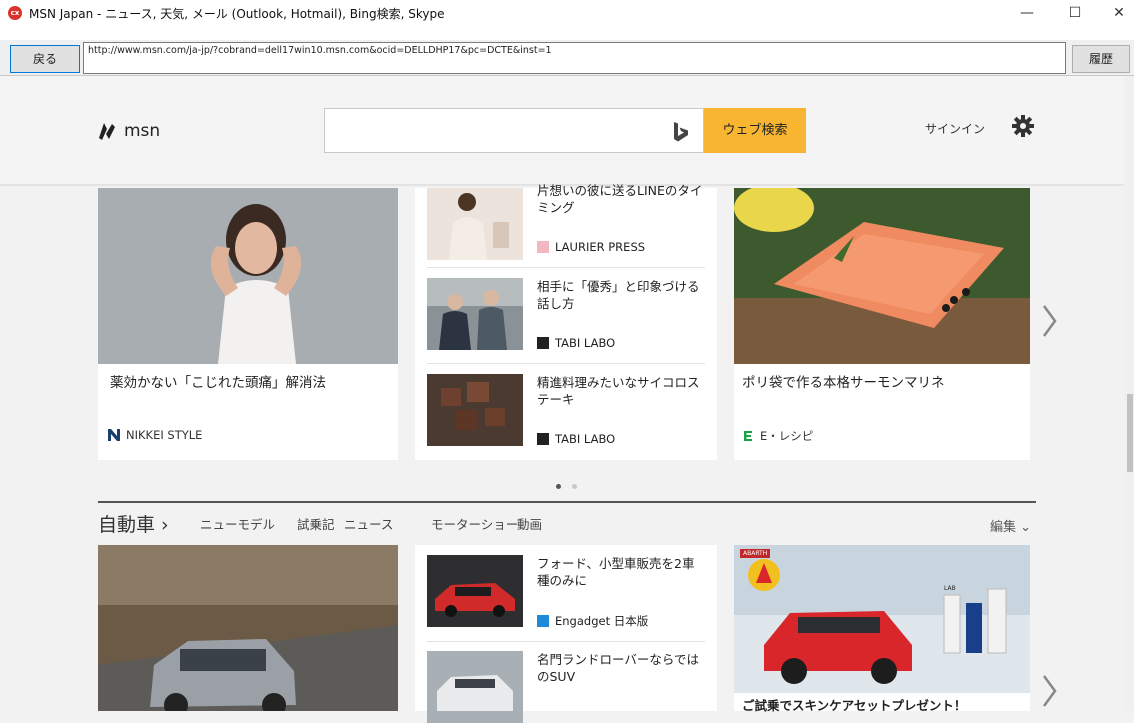 Image resolution: width=1134 pixels, height=723 pixels. What do you see at coordinates (1101, 59) in the screenshot?
I see `history-button: 履歴` at bounding box center [1101, 59].